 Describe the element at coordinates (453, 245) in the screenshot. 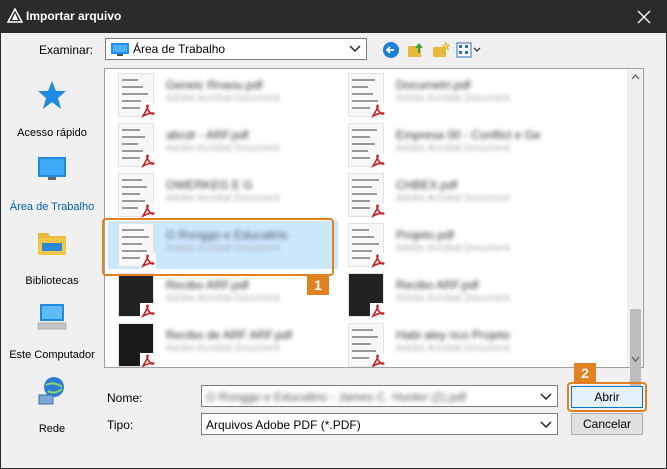

I see `file-item: Projeto.pdf Adobe Acrobat Document` at that location.